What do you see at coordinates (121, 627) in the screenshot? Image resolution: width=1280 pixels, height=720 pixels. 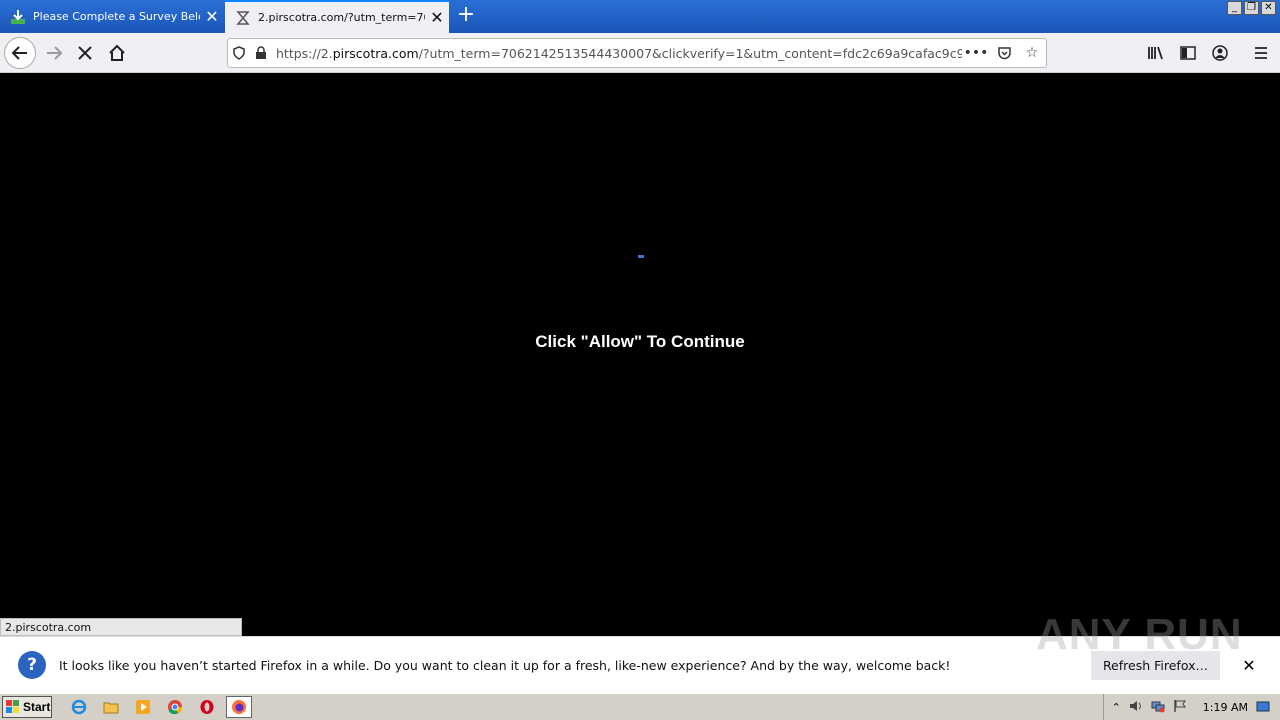 I see `status-url: 2.pirscotra.com` at bounding box center [121, 627].